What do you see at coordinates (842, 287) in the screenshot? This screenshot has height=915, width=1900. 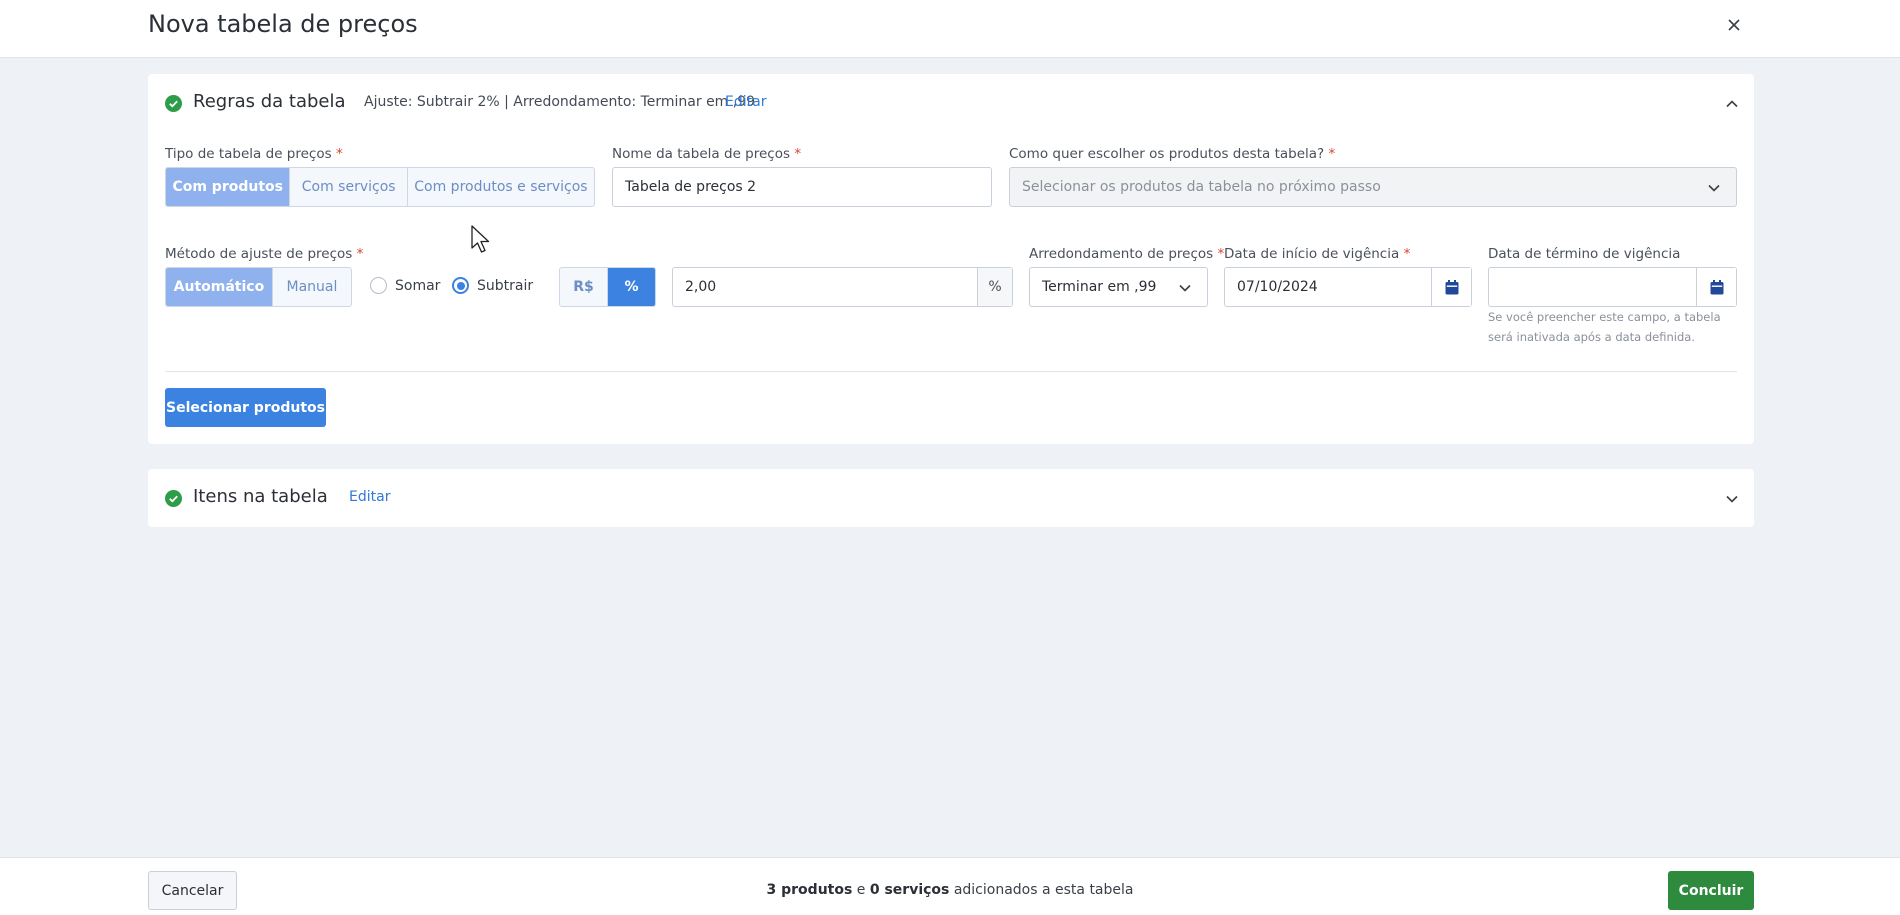 I see `adjust-value-input: 2,00 %` at bounding box center [842, 287].